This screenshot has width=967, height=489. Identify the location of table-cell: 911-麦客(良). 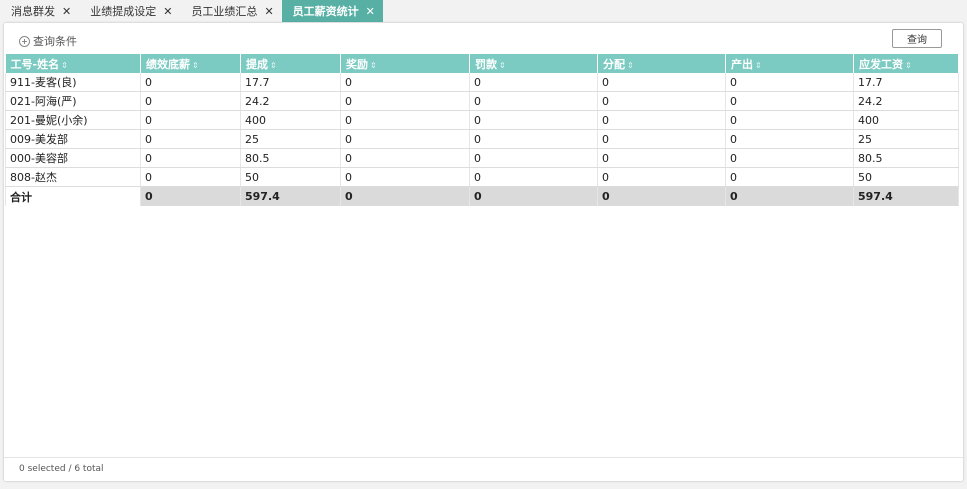
(73, 82).